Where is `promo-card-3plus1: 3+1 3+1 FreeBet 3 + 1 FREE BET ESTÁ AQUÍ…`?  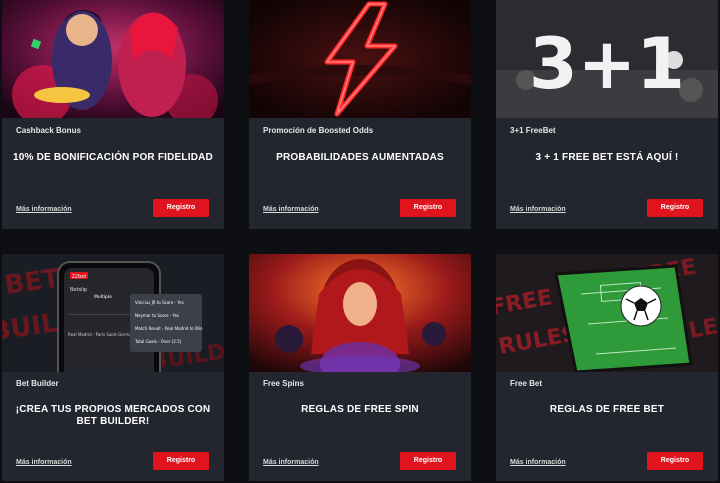
promo-card-3plus1: 3+1 3+1 FreeBet 3 + 1 FREE BET ESTÁ AQUÍ… is located at coordinates (607, 114).